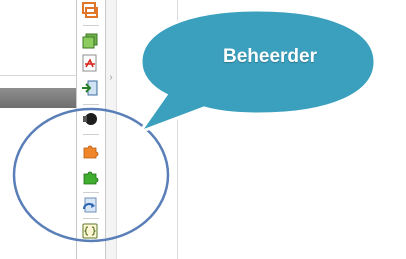 The image size is (406, 259). What do you see at coordinates (38, 75) in the screenshot?
I see `panel-divider` at bounding box center [38, 75].